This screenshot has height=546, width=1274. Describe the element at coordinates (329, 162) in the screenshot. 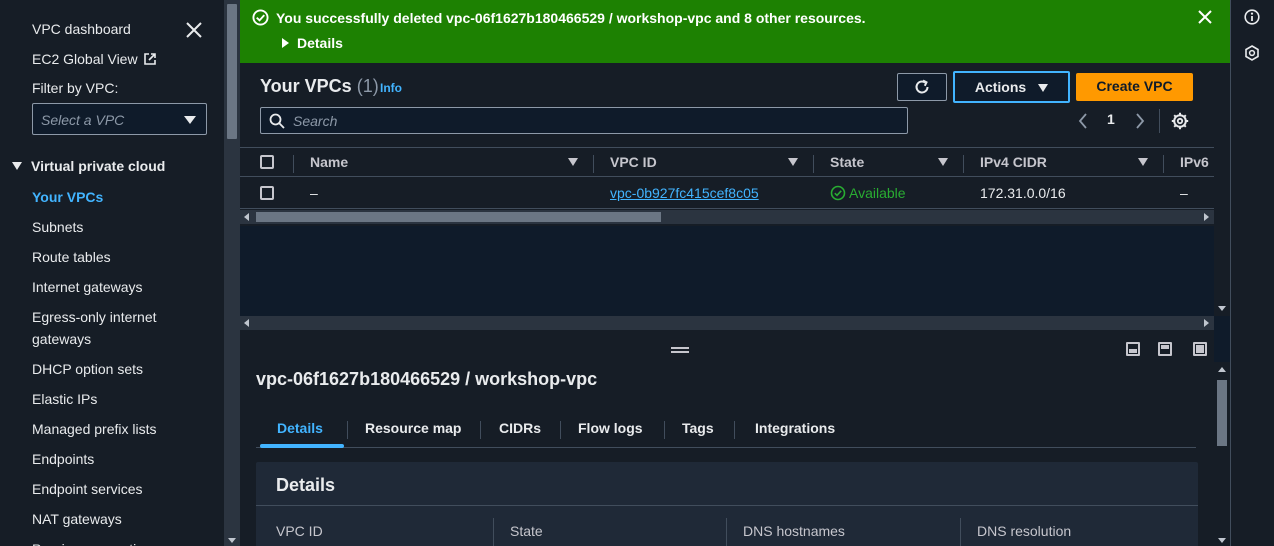

I see `column-header-name: Name` at that location.